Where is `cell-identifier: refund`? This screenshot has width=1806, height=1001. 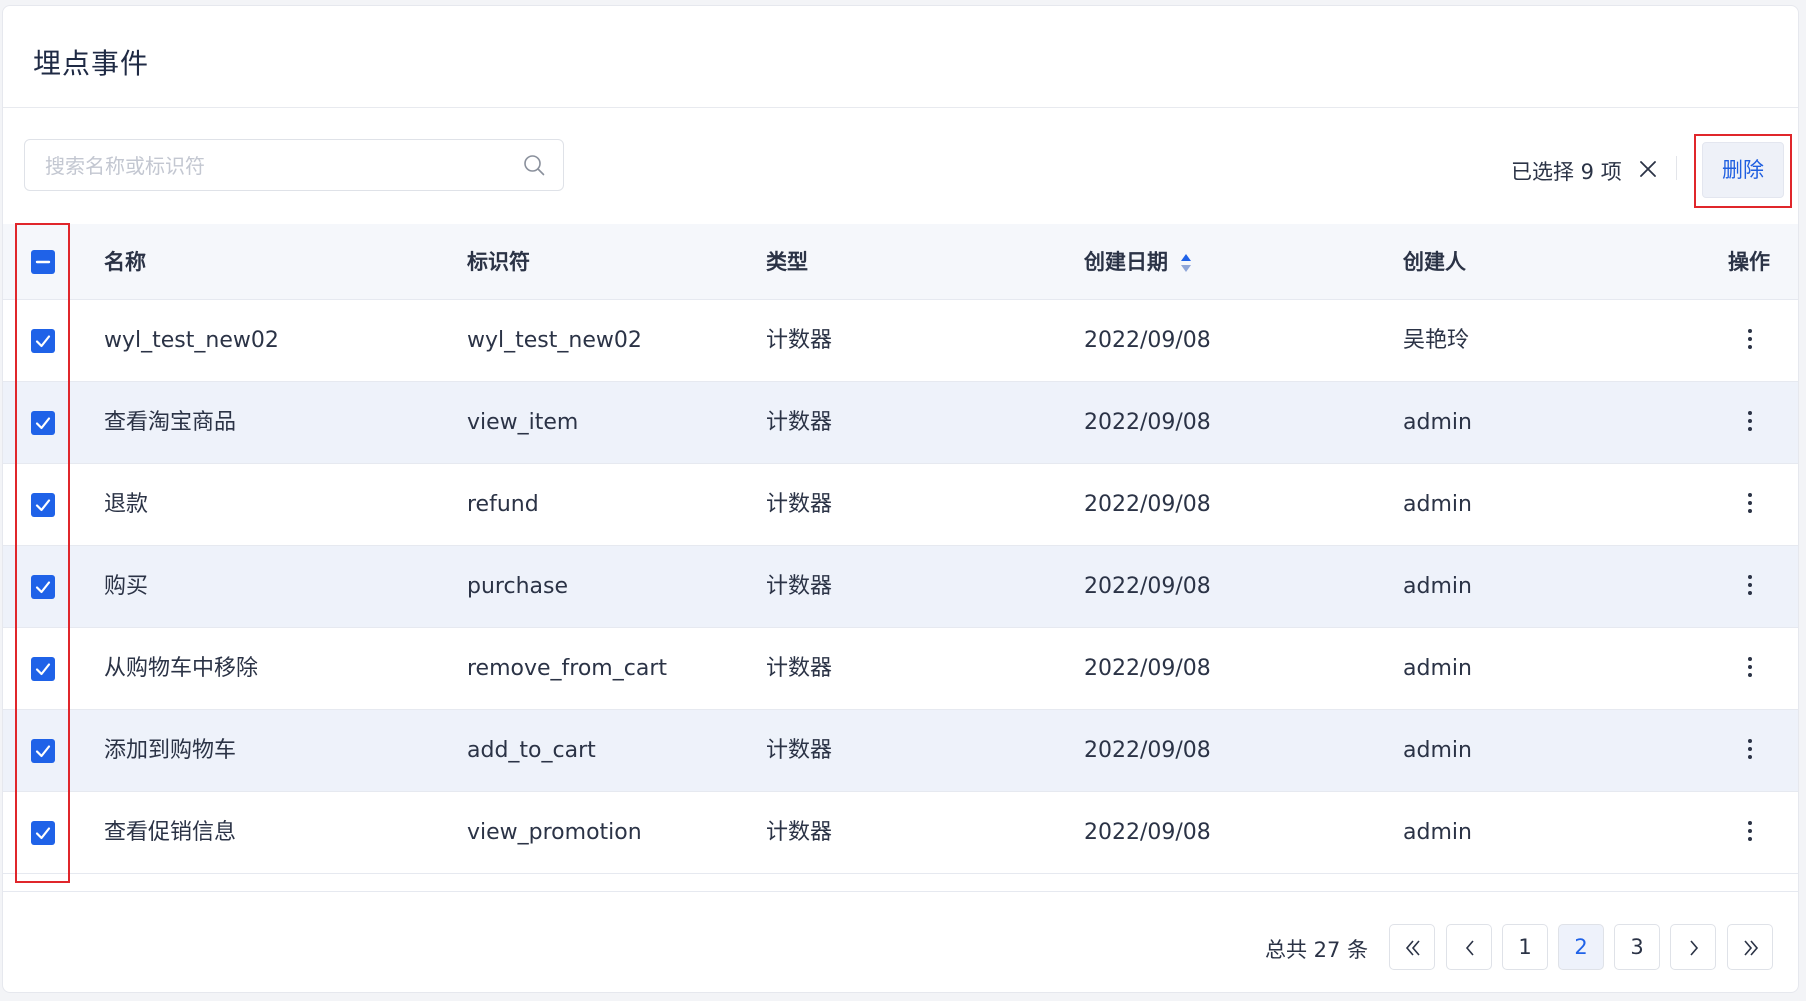 cell-identifier: refund is located at coordinates (503, 504).